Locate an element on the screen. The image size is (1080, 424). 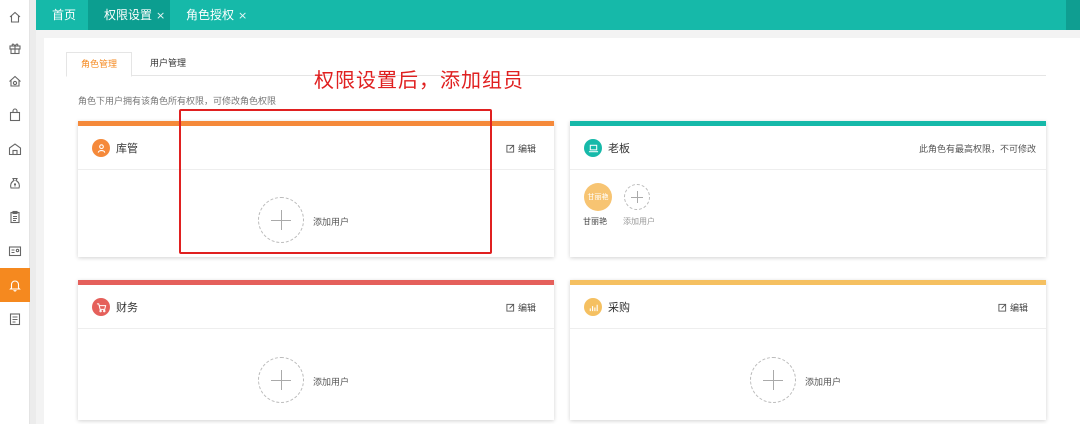
role-note: 此角色有最高权限，不可修改 is located at coordinates (977, 150).